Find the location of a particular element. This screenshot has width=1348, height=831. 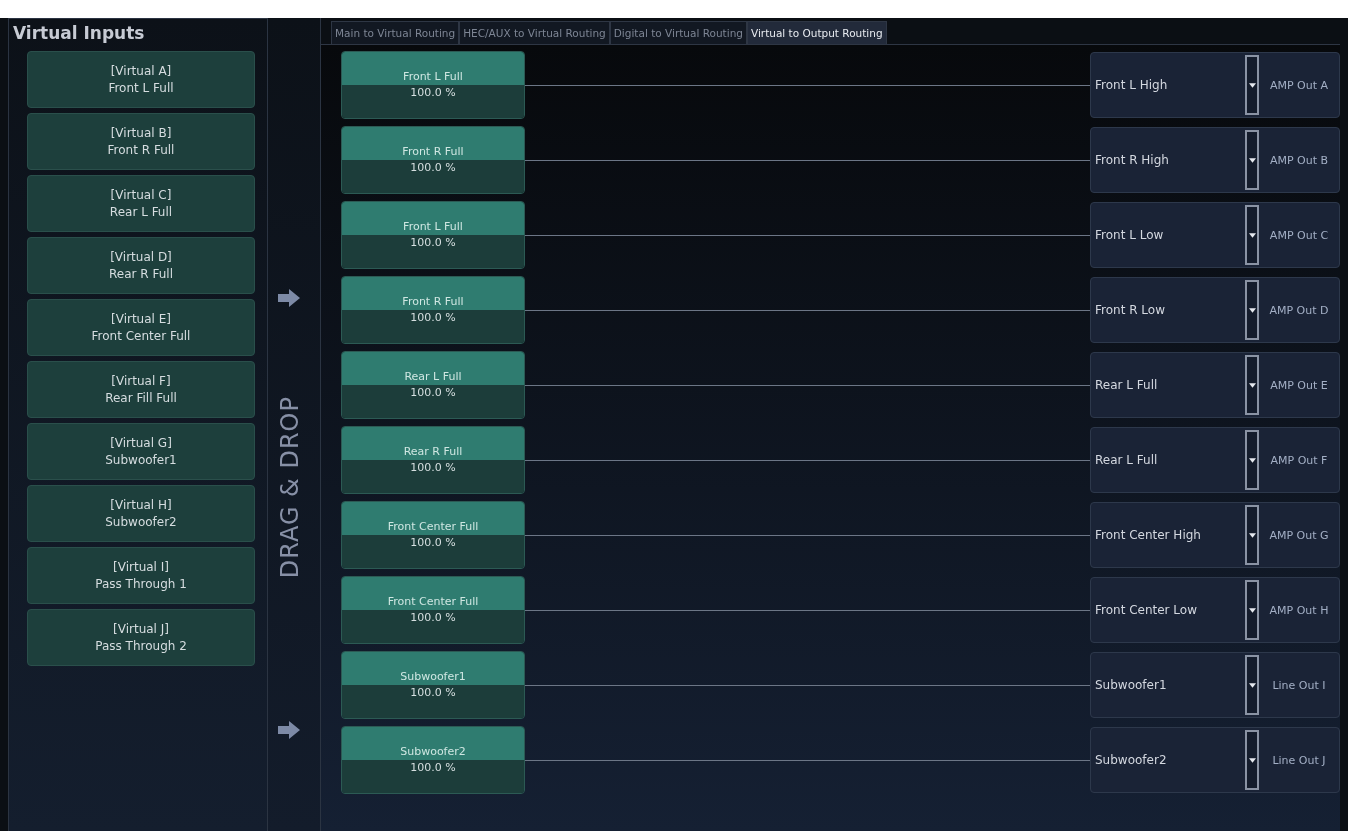

tab: Virtual to Output Routing is located at coordinates (816, 32).